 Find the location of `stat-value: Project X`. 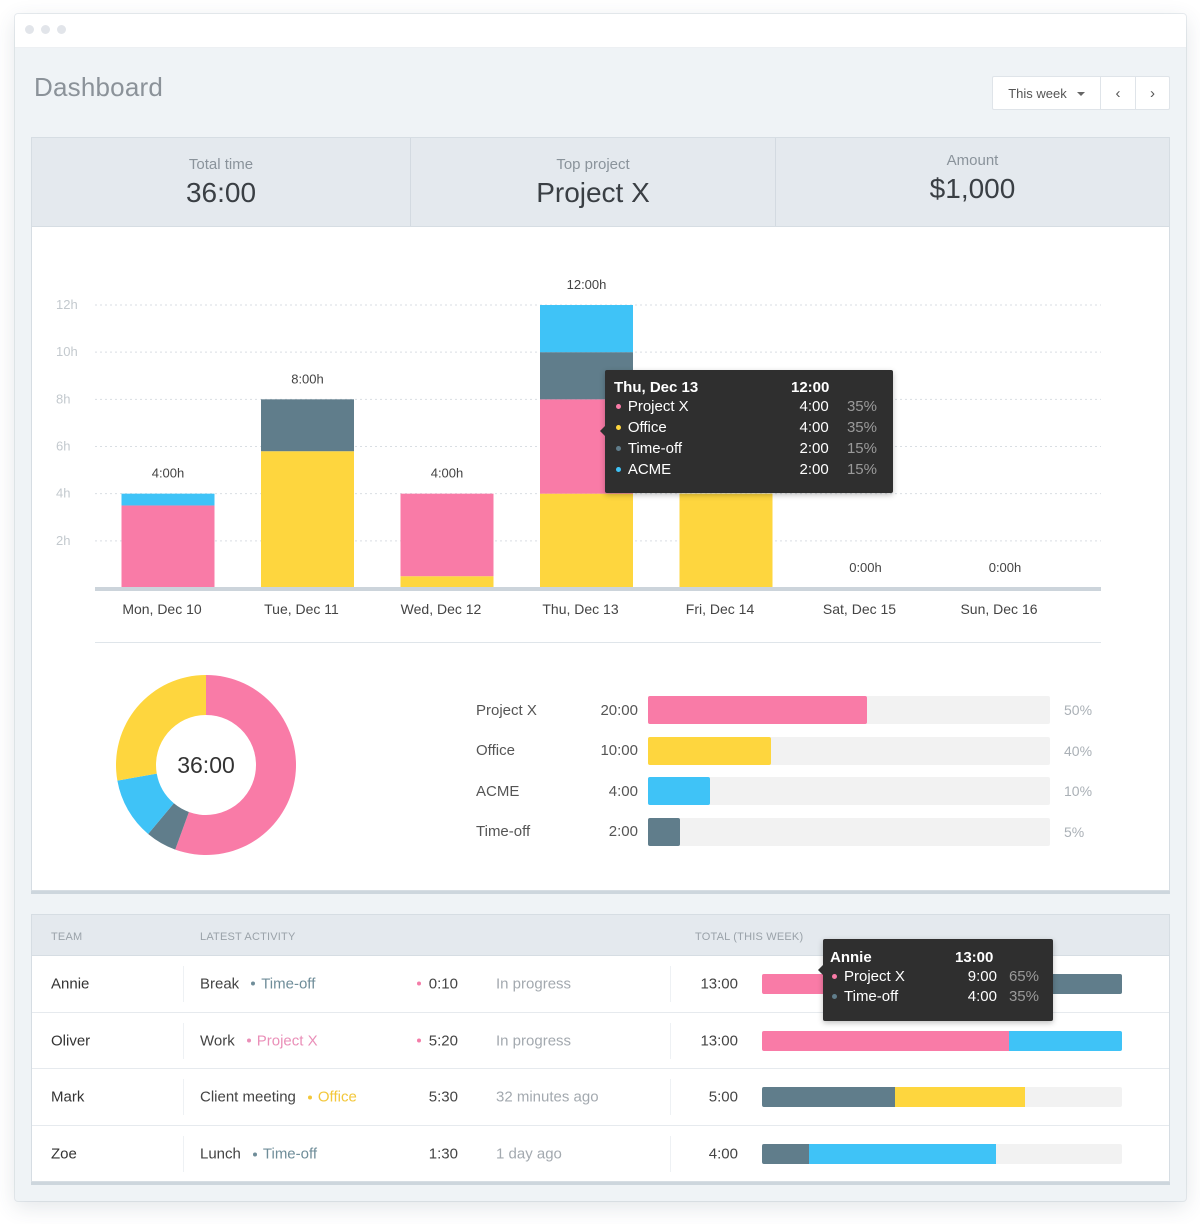

stat-value: Project X is located at coordinates (593, 192).